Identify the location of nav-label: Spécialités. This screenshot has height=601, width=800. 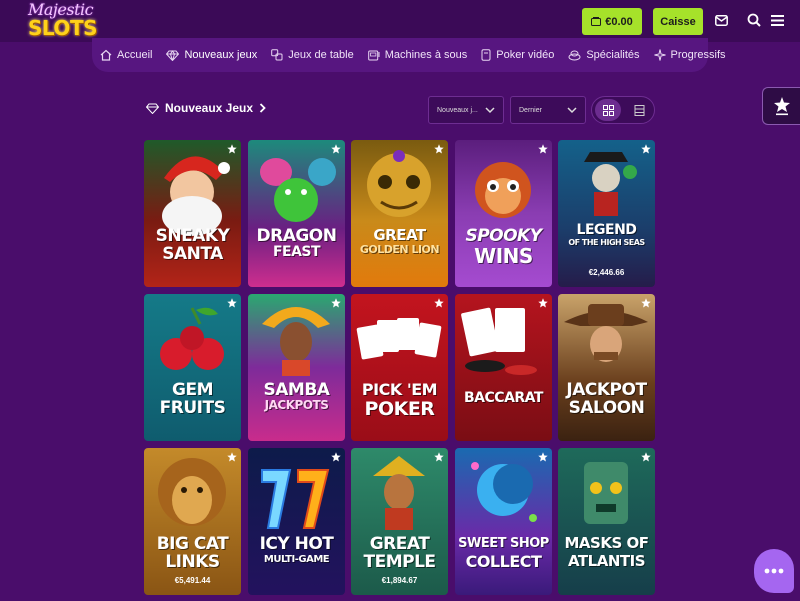
(613, 55).